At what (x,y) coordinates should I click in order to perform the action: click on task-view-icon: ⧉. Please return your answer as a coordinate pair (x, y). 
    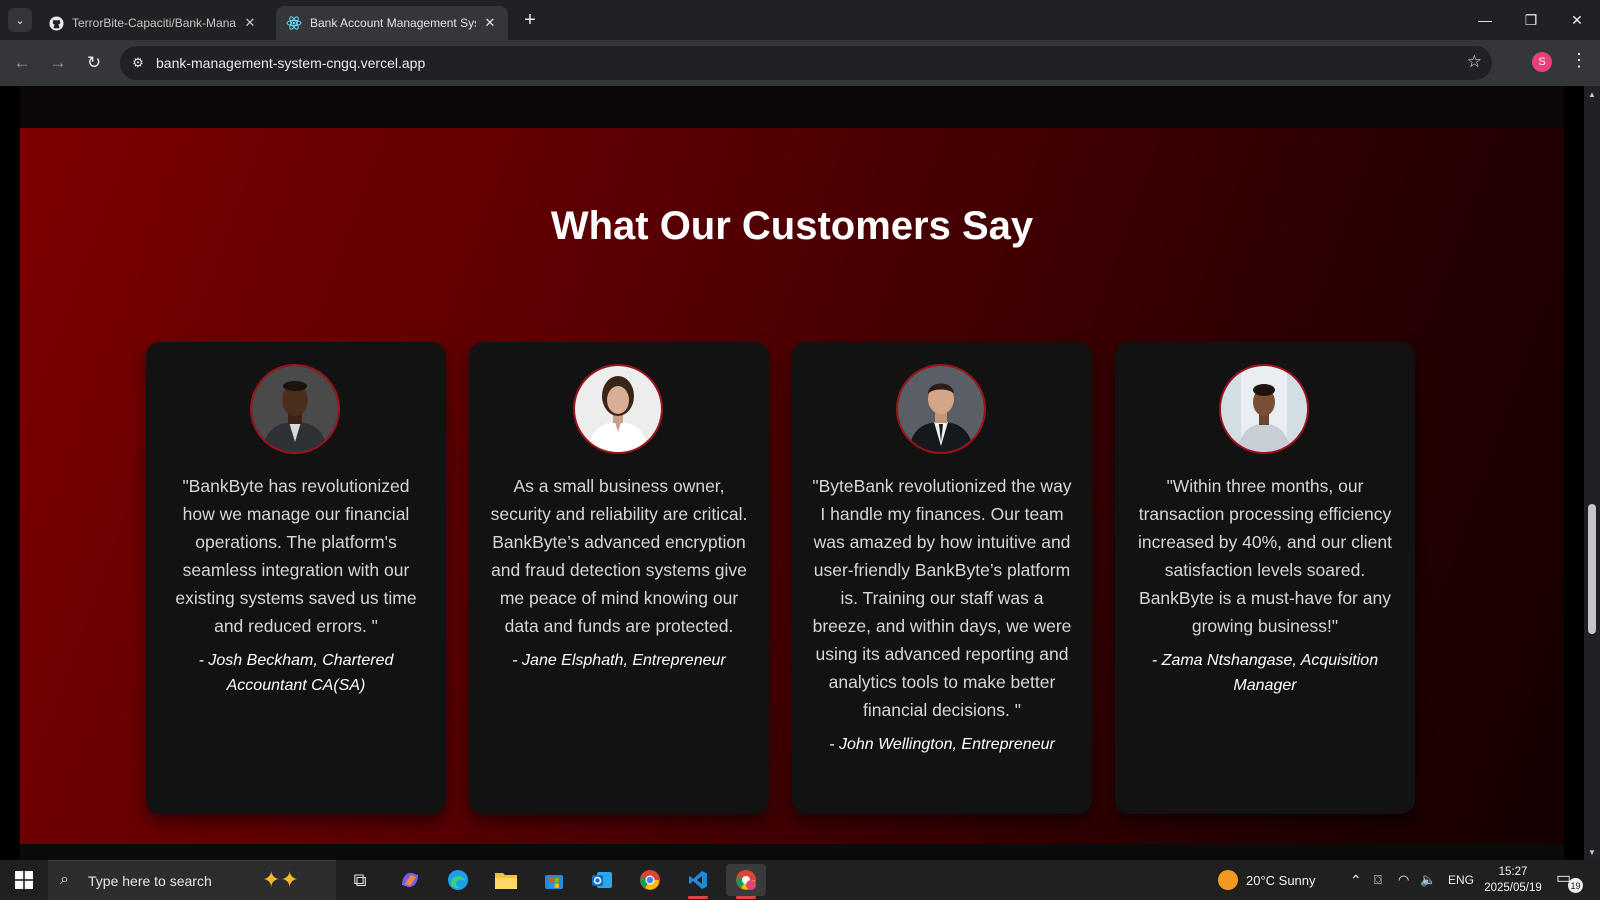
    Looking at the image, I should click on (360, 880).